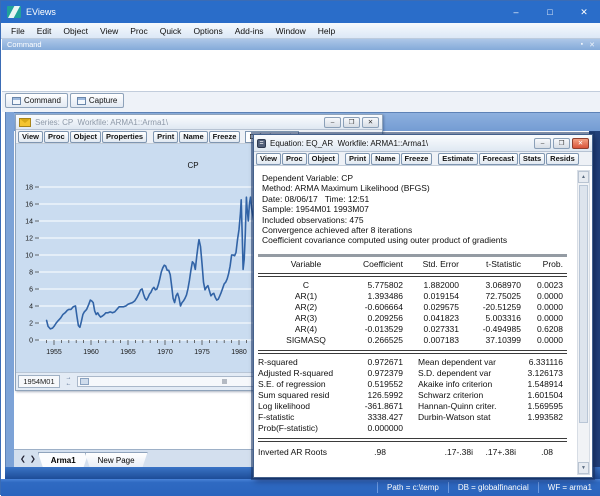 The height and width of the screenshot is (496, 600). I want to click on series-name-button: Name, so click(193, 137).